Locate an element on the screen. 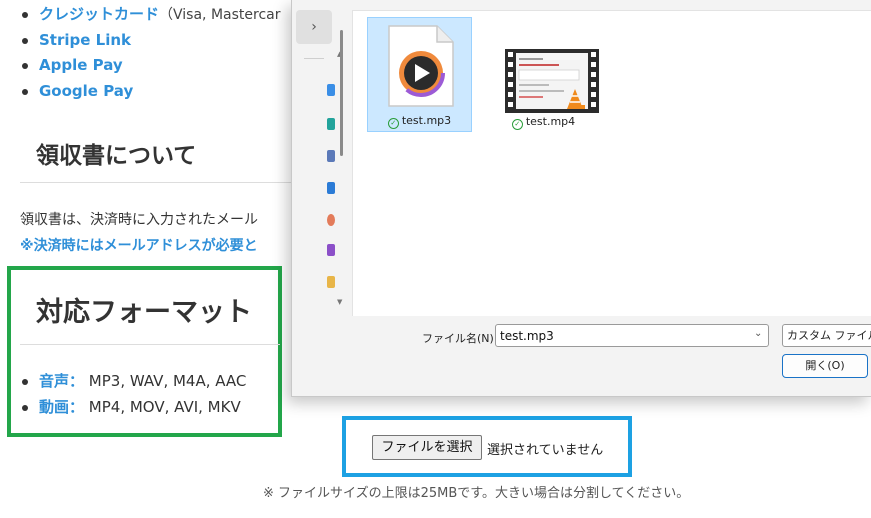 The width and height of the screenshot is (871, 518). list-item: Stripe Link is located at coordinates (151, 41).